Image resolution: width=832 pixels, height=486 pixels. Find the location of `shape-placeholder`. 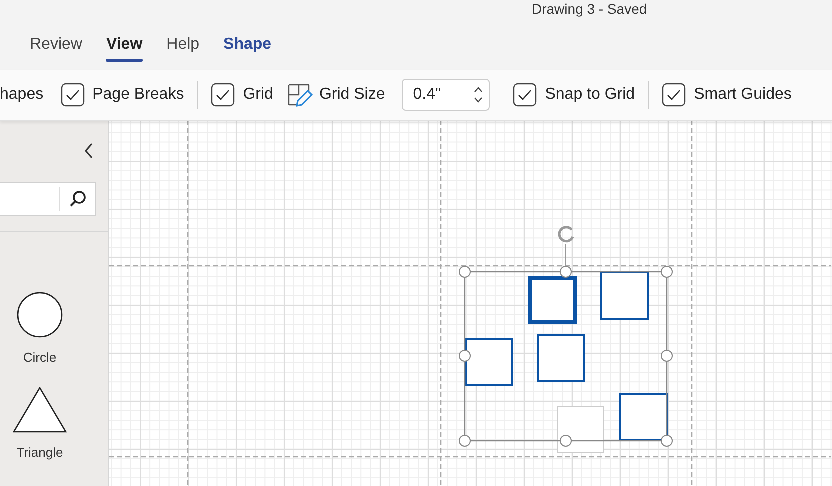

shape-placeholder is located at coordinates (581, 430).